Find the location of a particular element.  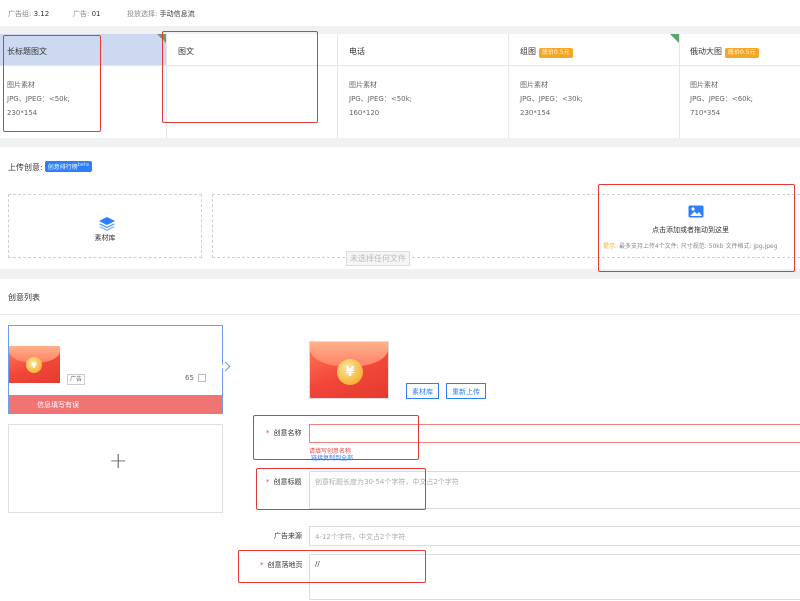

ad-tag: 广告 is located at coordinates (76, 379).